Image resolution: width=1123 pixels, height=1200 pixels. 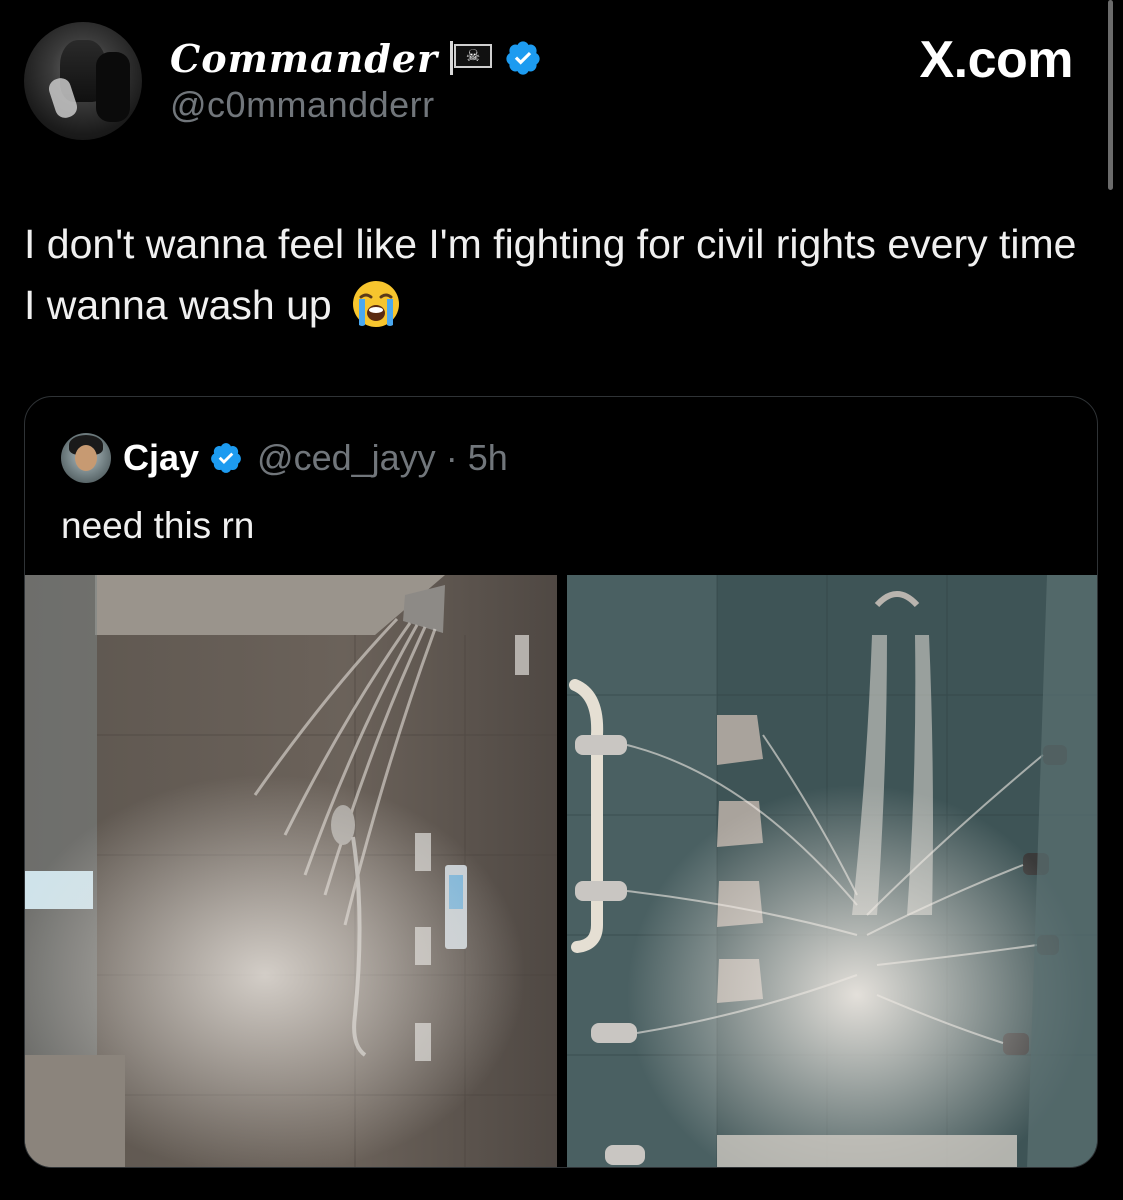 I want to click on quoted-tweet-header: Cjay @ced_jayy · 5h, so click(x=315, y=458).